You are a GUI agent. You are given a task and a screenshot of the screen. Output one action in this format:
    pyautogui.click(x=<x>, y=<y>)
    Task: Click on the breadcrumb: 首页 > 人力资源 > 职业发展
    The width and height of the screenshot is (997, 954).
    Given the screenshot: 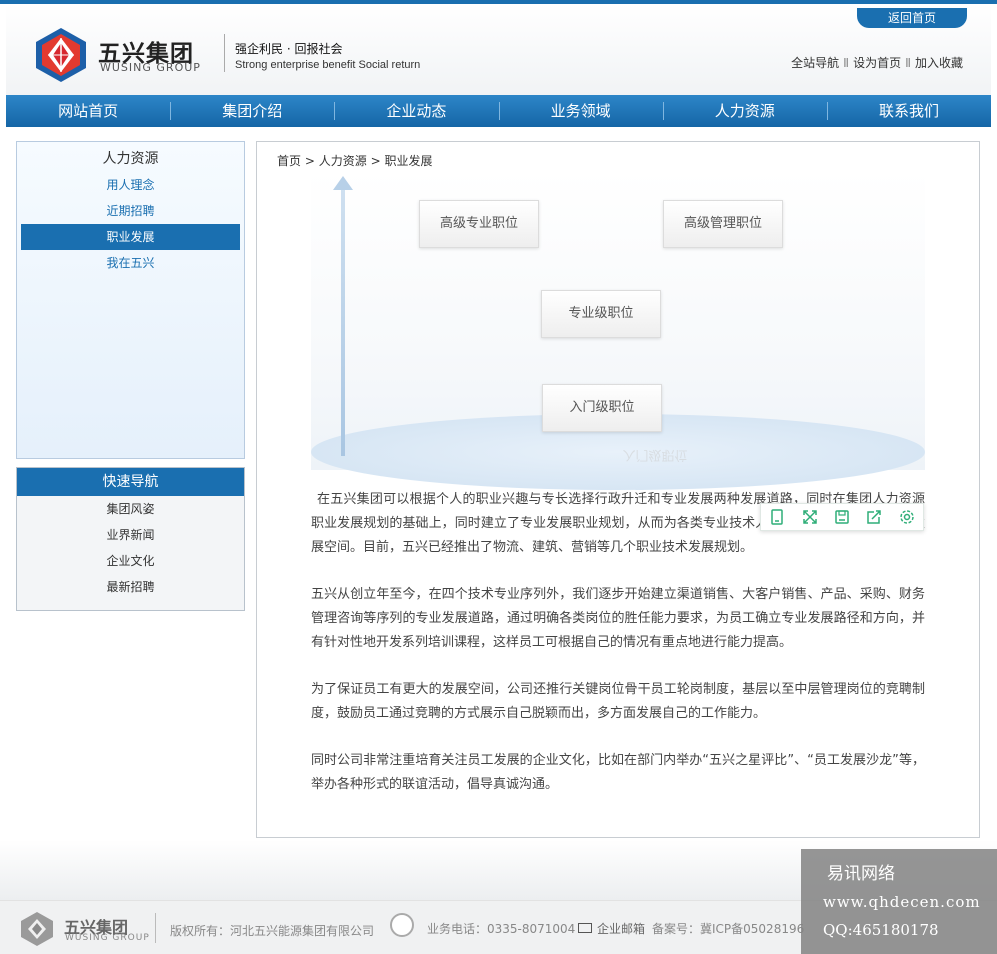 What is the action you would take?
    pyautogui.click(x=354, y=160)
    